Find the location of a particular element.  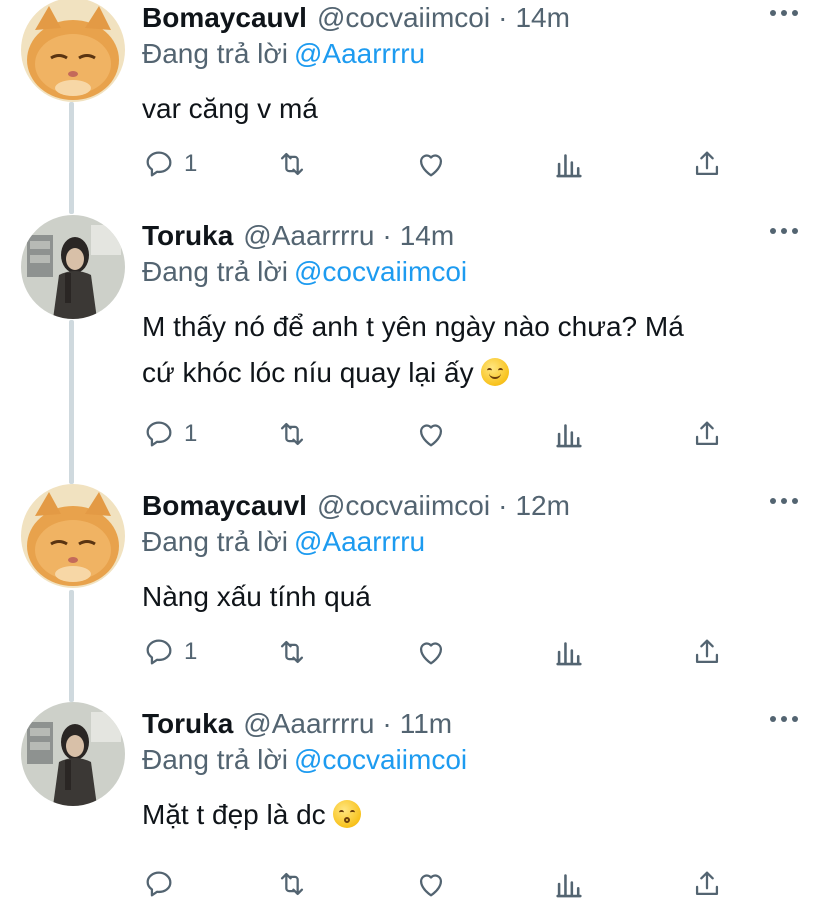

timestamp: 11m is located at coordinates (426, 724).